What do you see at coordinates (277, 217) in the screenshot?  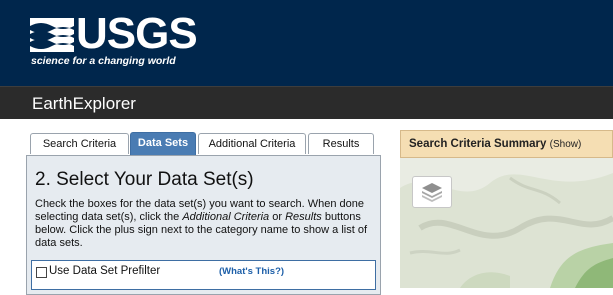 I see `instructions-text-2: or` at bounding box center [277, 217].